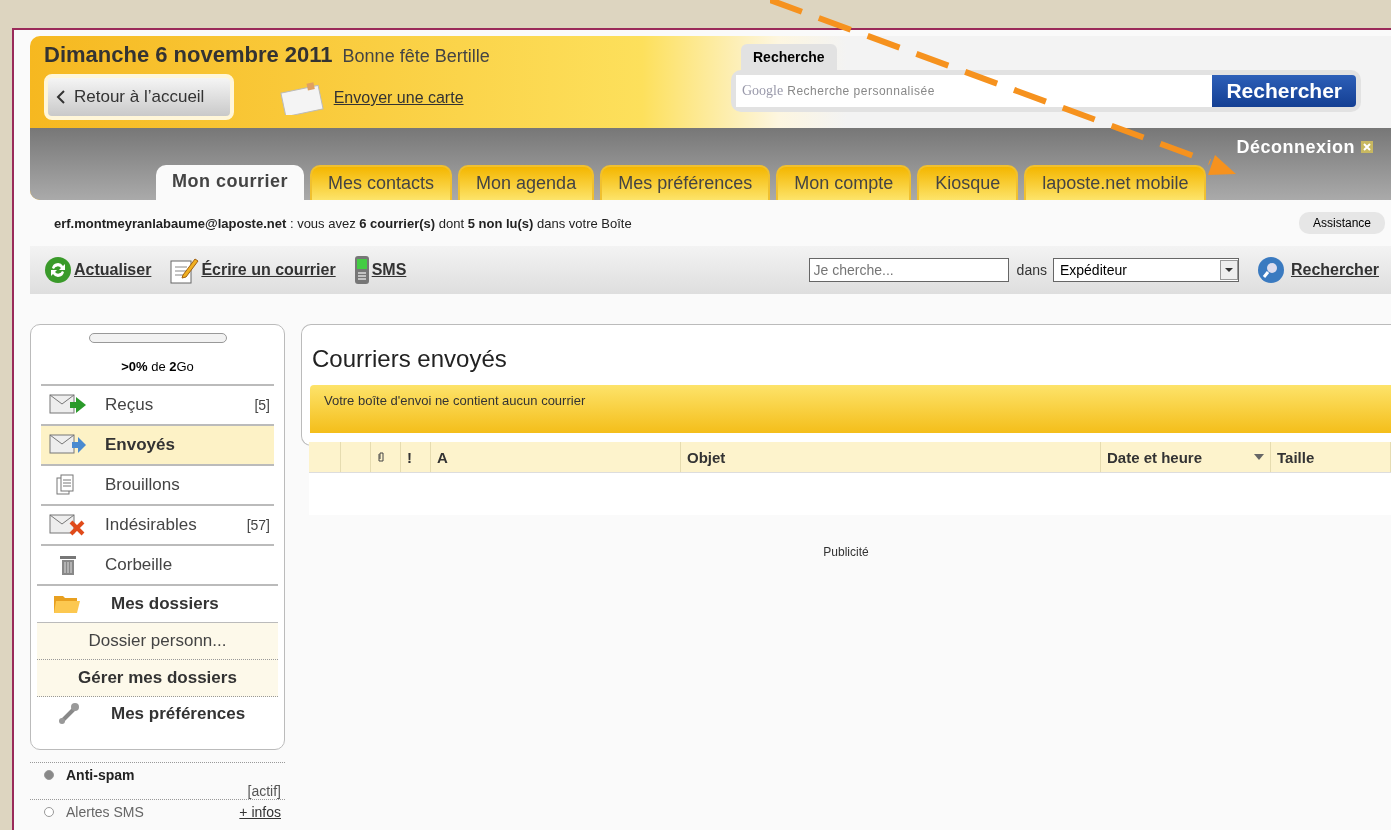 Image resolution: width=1391 pixels, height=830 pixels. Describe the element at coordinates (1331, 457) in the screenshot. I see `column-header: Taille` at that location.